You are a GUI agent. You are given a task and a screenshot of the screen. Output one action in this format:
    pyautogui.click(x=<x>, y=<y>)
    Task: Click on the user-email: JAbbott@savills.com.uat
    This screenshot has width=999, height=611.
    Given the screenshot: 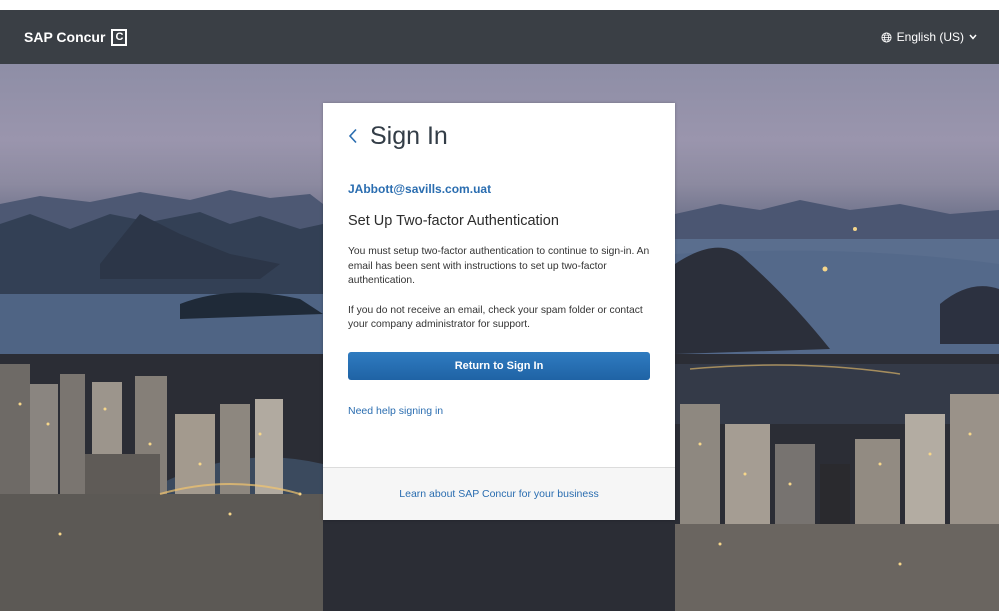 What is the action you would take?
    pyautogui.click(x=420, y=189)
    